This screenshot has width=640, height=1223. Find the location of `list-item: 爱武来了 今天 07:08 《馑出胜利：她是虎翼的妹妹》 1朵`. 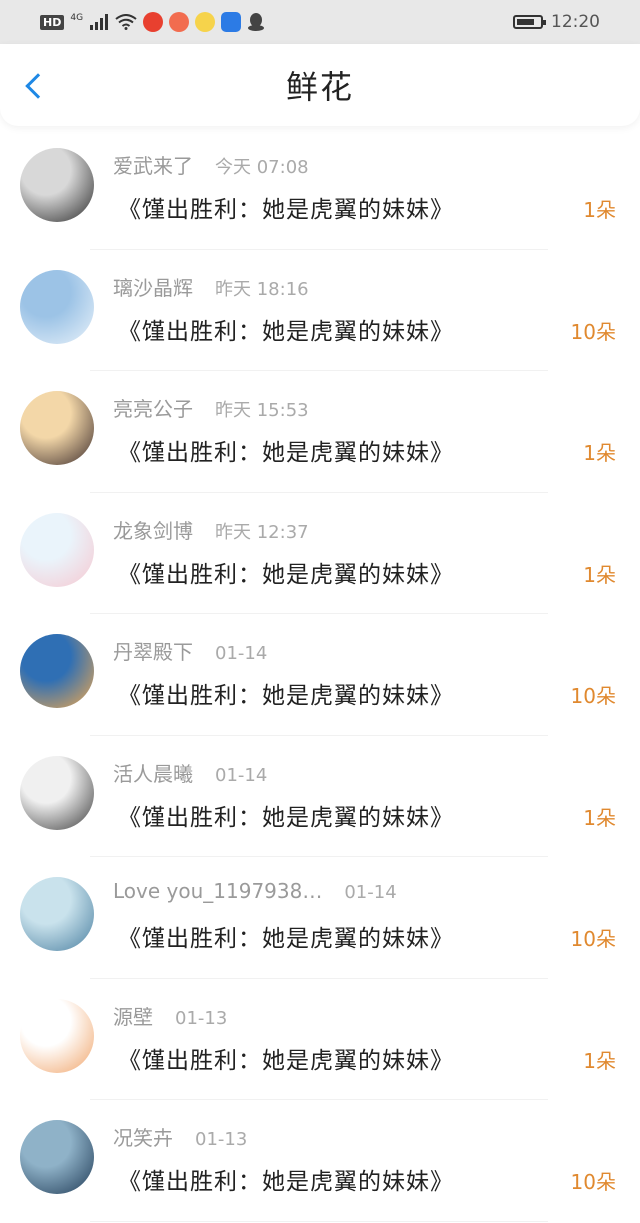

list-item: 爱武来了 今天 07:08 《馑出胜利：她是虎翼的妹妹》 1朵 is located at coordinates (320, 189).